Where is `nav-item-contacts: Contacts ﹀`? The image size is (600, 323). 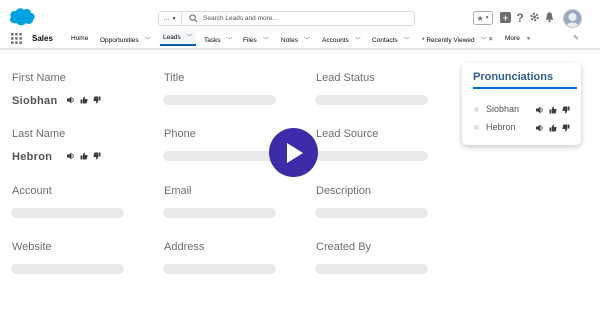 nav-item-contacts: Contacts ﹀ is located at coordinates (391, 39).